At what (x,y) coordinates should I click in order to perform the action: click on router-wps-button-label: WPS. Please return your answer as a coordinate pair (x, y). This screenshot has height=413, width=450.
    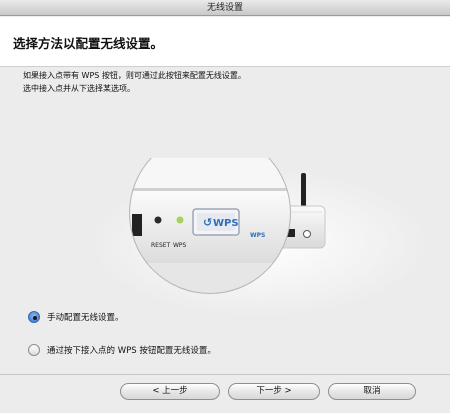
    Looking at the image, I should click on (257, 235).